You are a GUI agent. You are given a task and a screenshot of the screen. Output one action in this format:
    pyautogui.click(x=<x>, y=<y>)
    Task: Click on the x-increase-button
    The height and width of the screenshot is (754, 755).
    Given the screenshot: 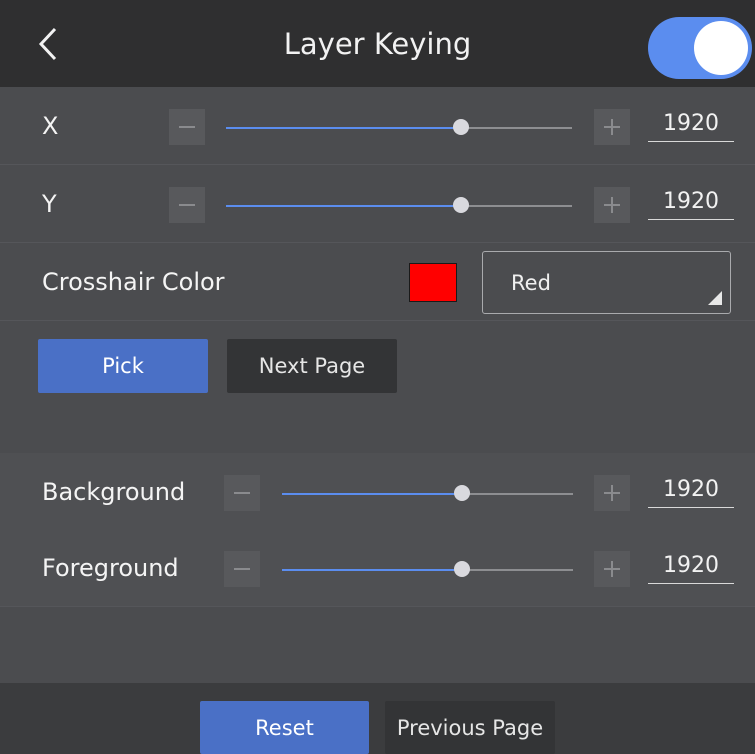 What is the action you would take?
    pyautogui.click(x=612, y=127)
    